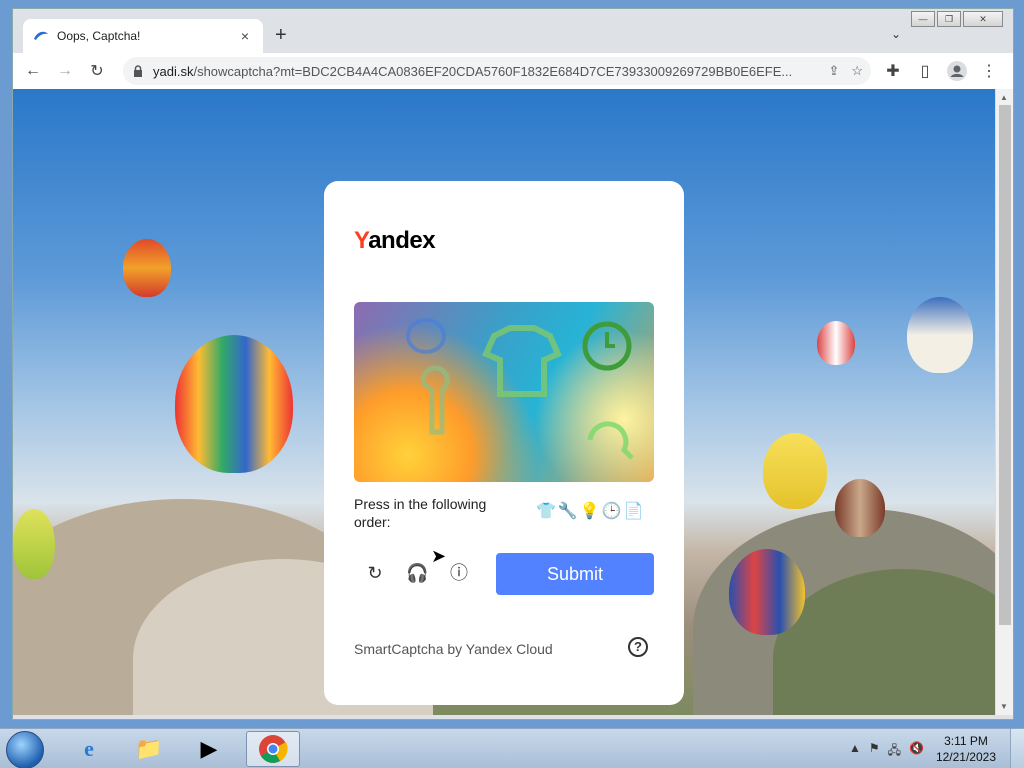  What do you see at coordinates (25, 749) in the screenshot?
I see `start-button` at bounding box center [25, 749].